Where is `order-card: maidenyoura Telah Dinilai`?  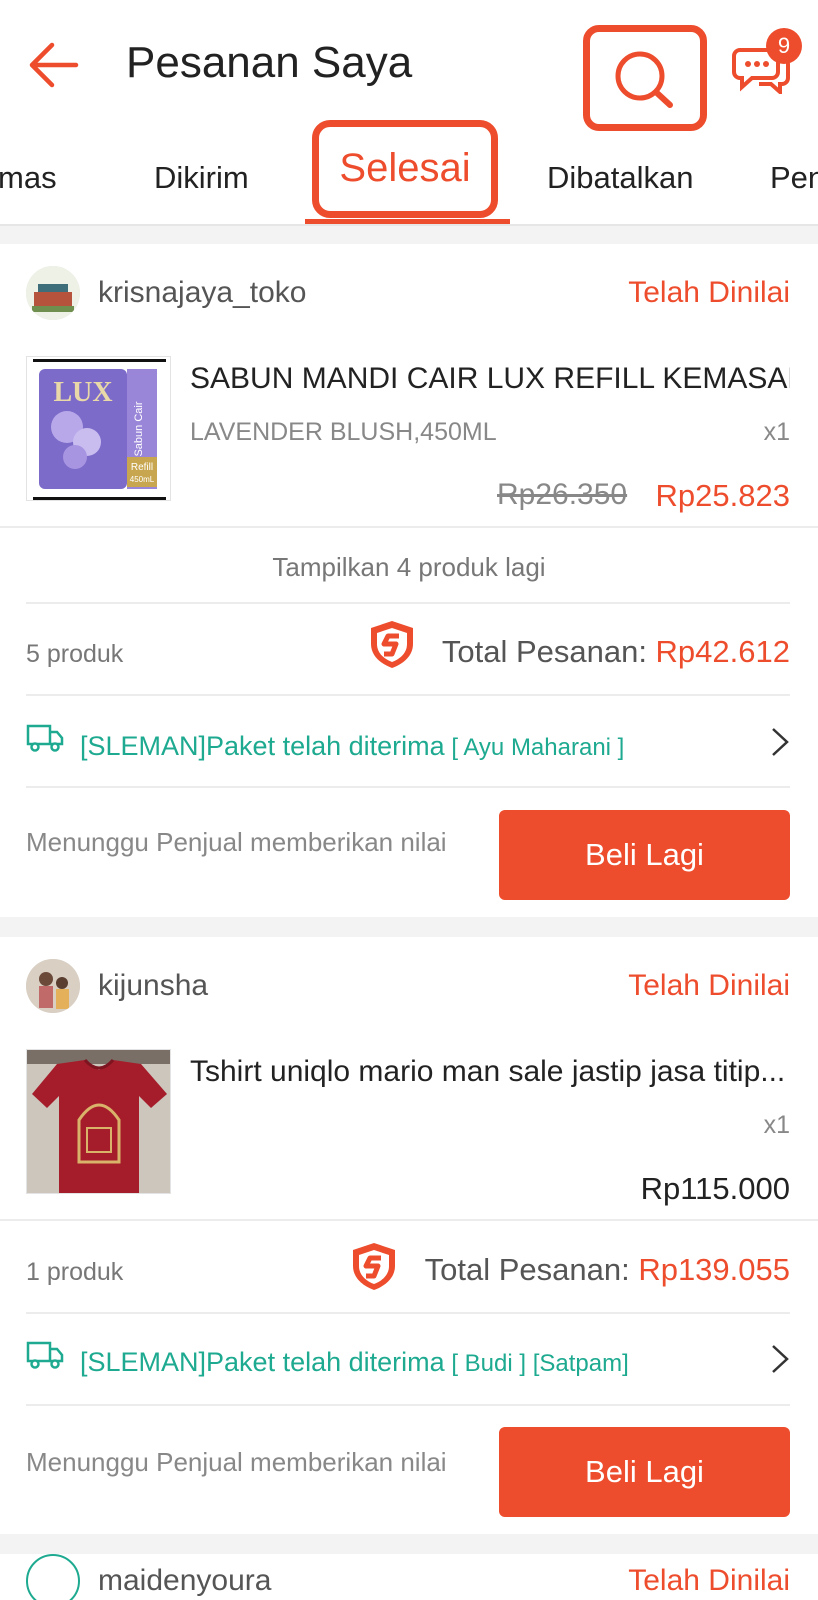 order-card: maidenyoura Telah Dinilai is located at coordinates (409, 1577).